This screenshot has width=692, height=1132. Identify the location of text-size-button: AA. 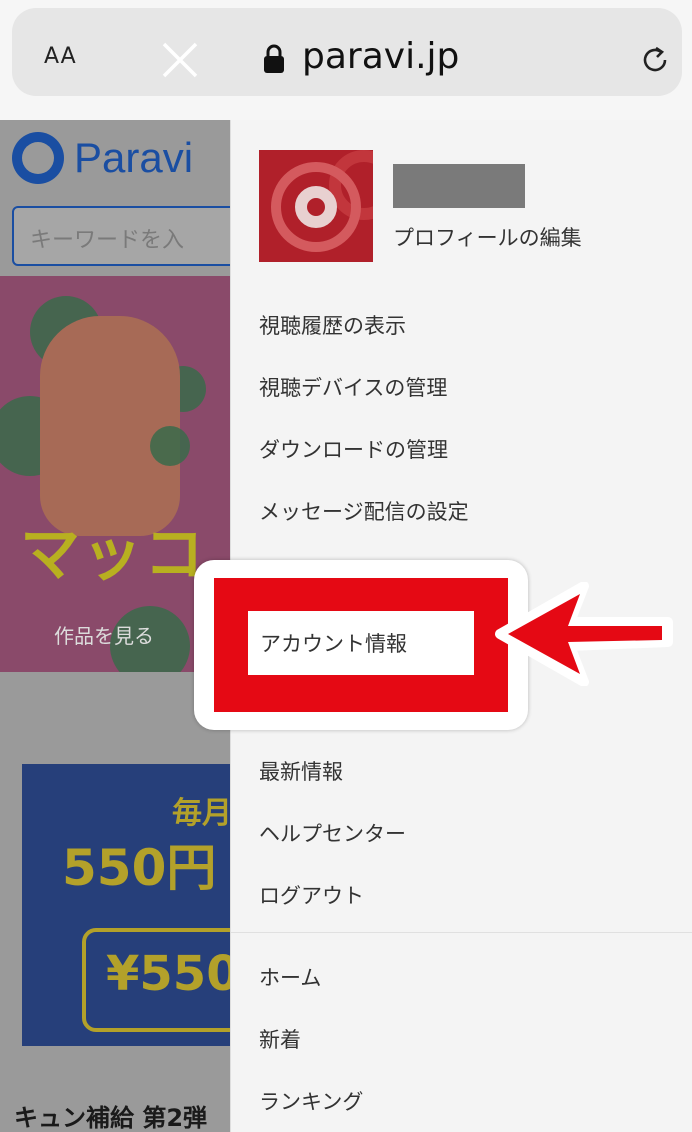
(60, 56).